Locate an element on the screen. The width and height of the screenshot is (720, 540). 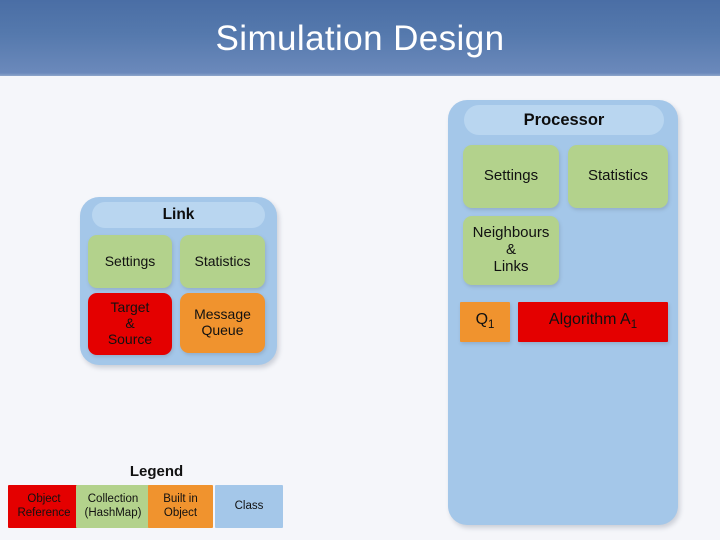
processor-queue-subscript: 1 is located at coordinates (491, 325).